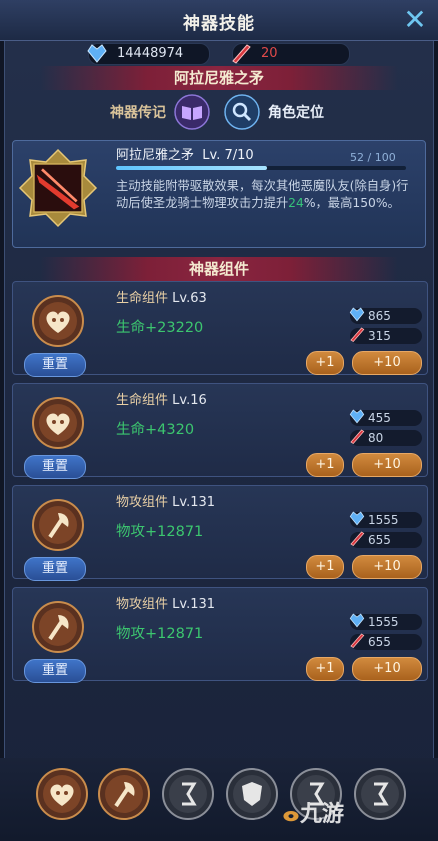  What do you see at coordinates (219, 269) in the screenshot?
I see `section-title: 神器组件` at bounding box center [219, 269].